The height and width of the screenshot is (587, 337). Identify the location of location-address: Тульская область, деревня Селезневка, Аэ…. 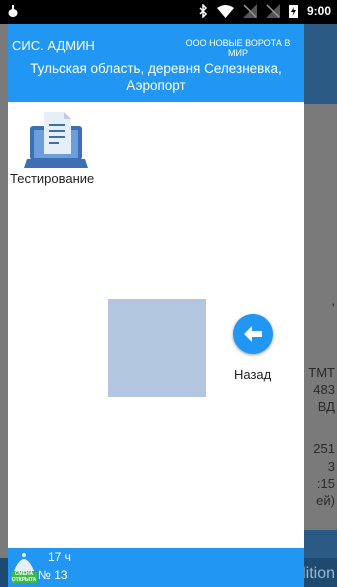
(156, 77).